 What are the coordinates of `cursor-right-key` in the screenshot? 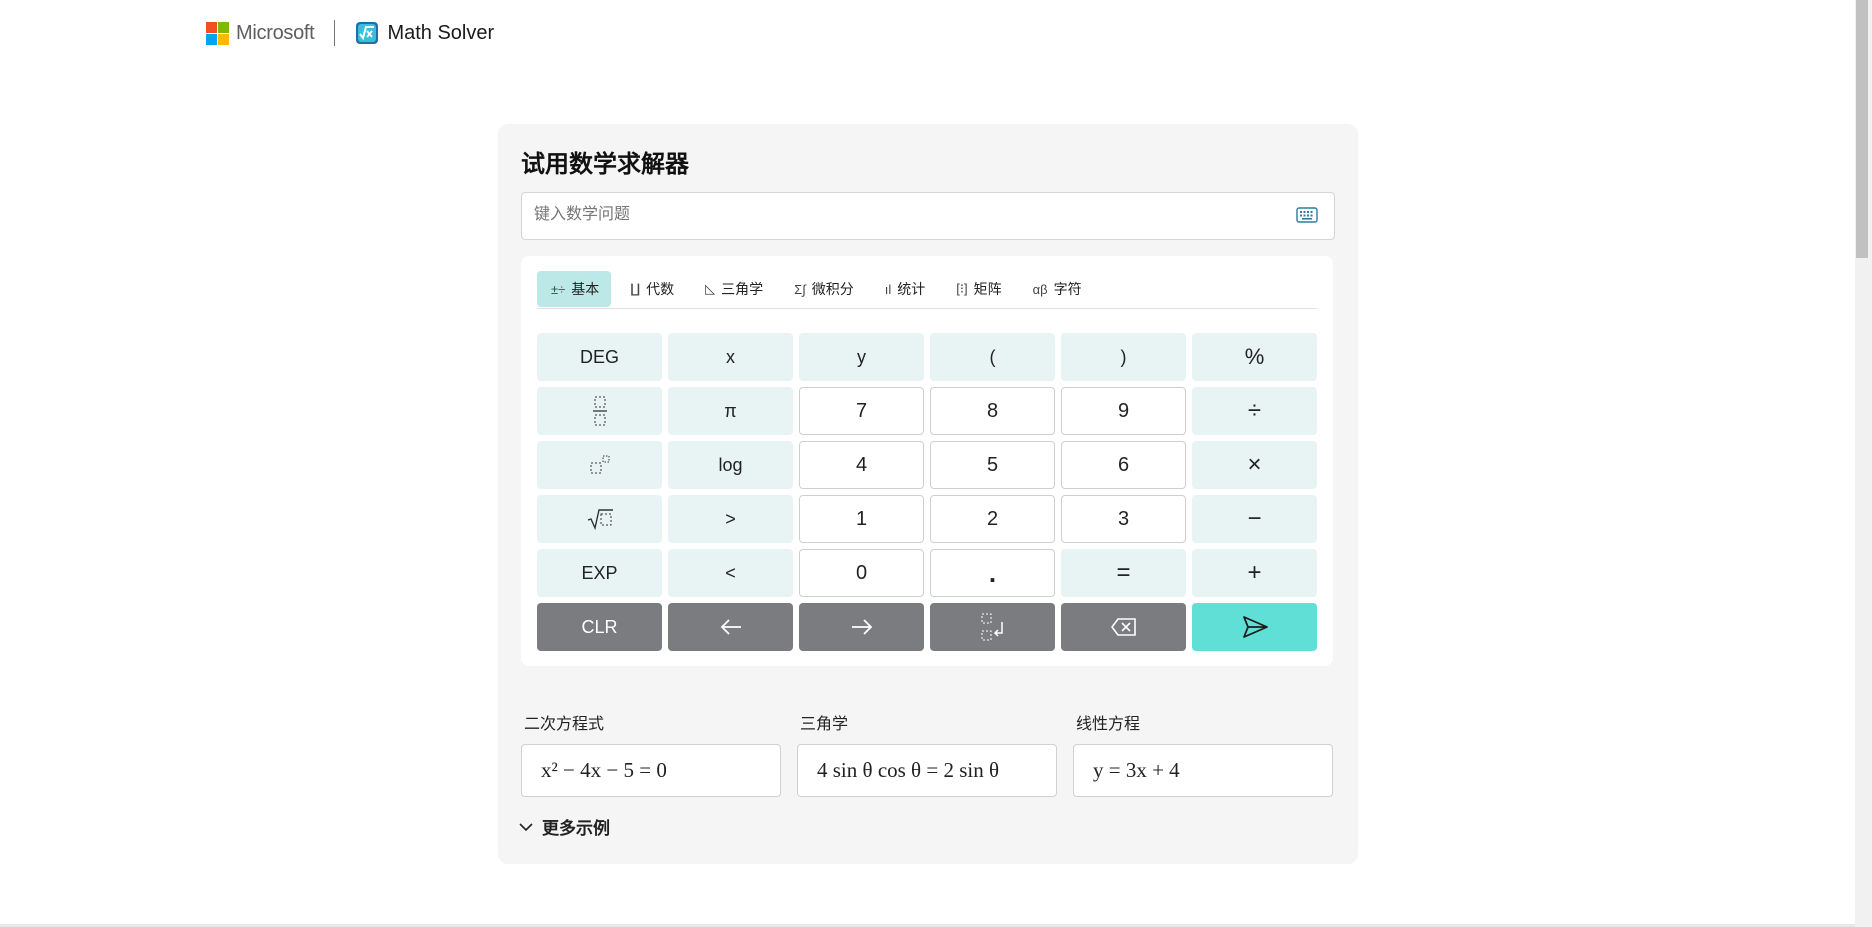 It's located at (861, 627).